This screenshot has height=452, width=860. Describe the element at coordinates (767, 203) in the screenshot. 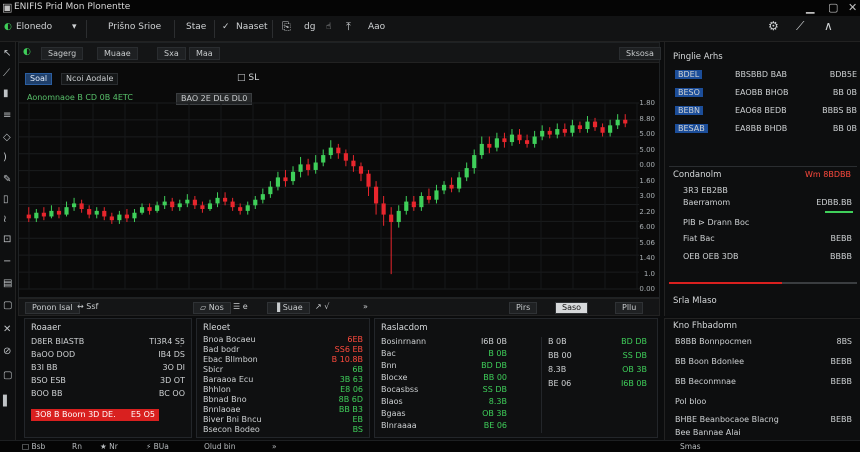

I see `list-item: Baerramom EDBB.BB` at that location.